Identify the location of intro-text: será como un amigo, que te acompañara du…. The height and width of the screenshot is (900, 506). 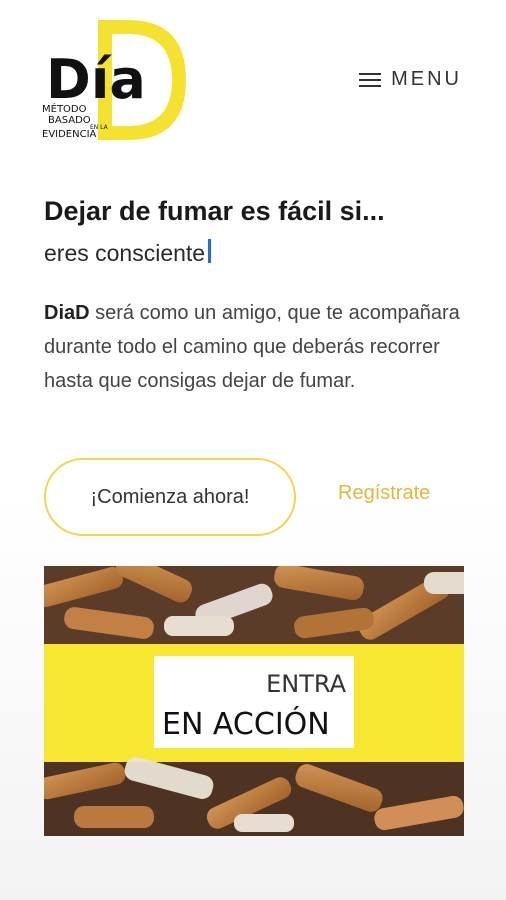
(252, 347).